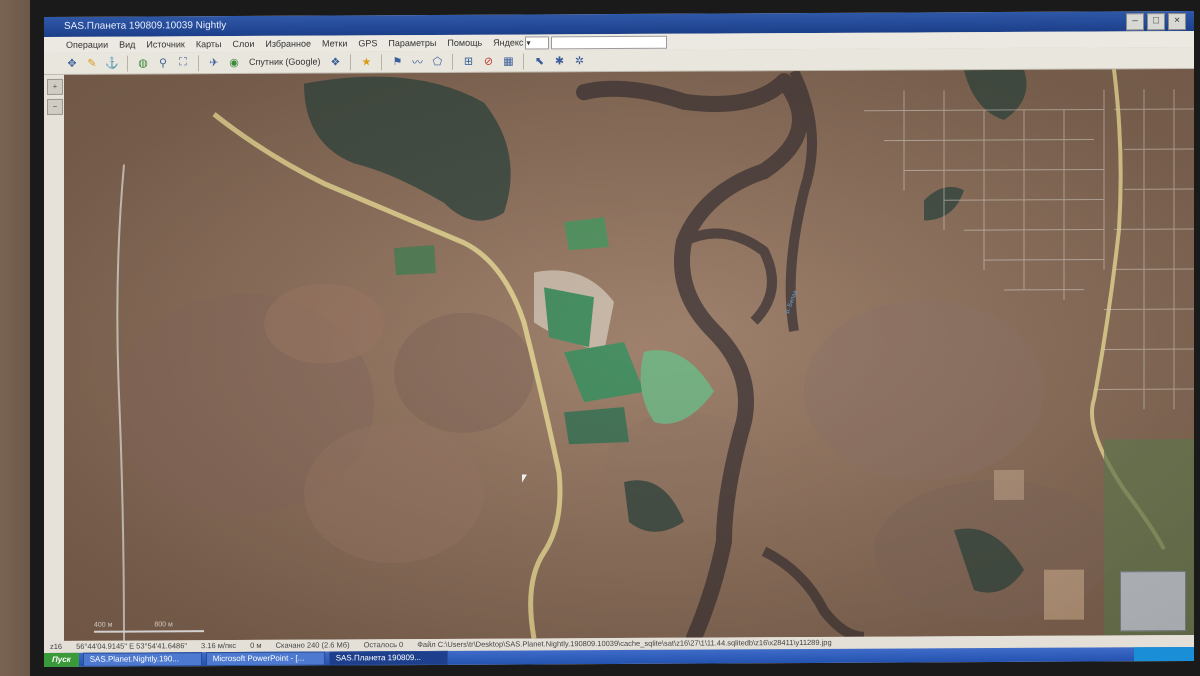 The image size is (1200, 676). What do you see at coordinates (488, 61) in the screenshot?
I see `delete-icon: ⊘` at bounding box center [488, 61].